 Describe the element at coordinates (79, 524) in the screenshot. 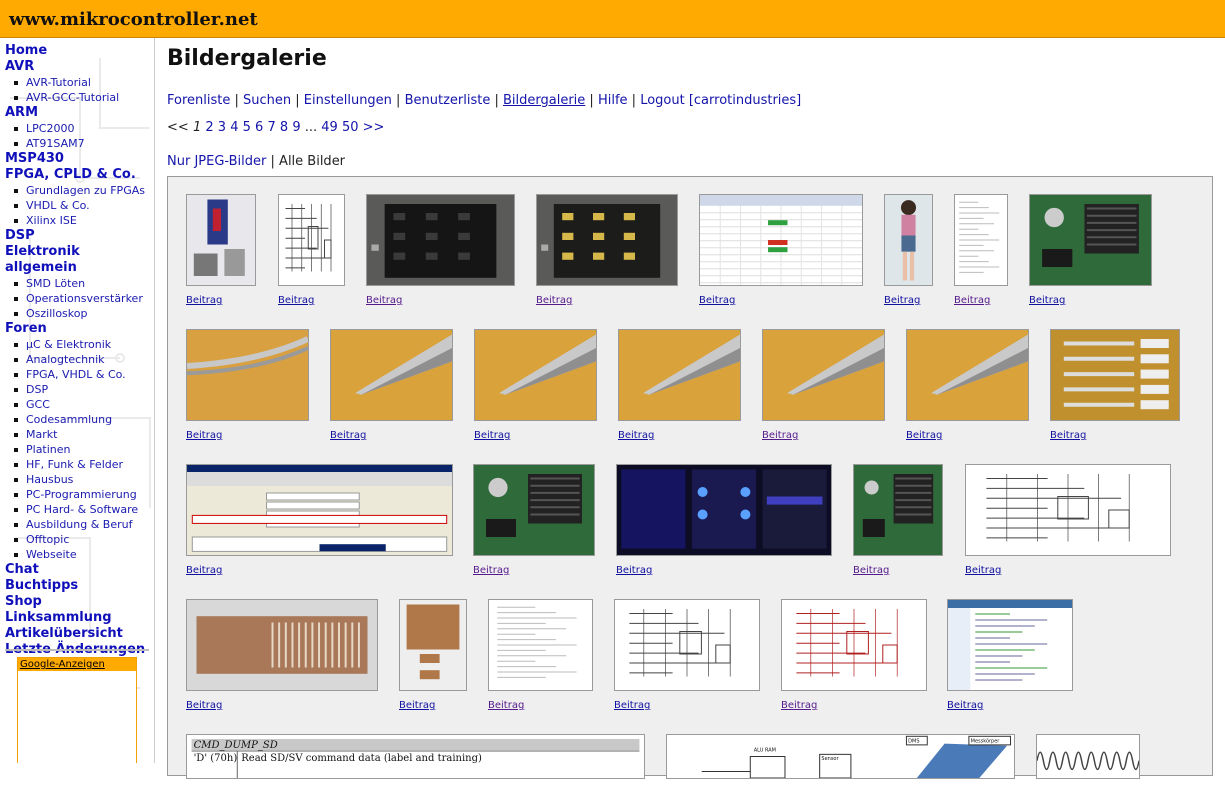

I see `nav-subitem-ausbildung-beruf: Ausbildung & Beruf` at that location.